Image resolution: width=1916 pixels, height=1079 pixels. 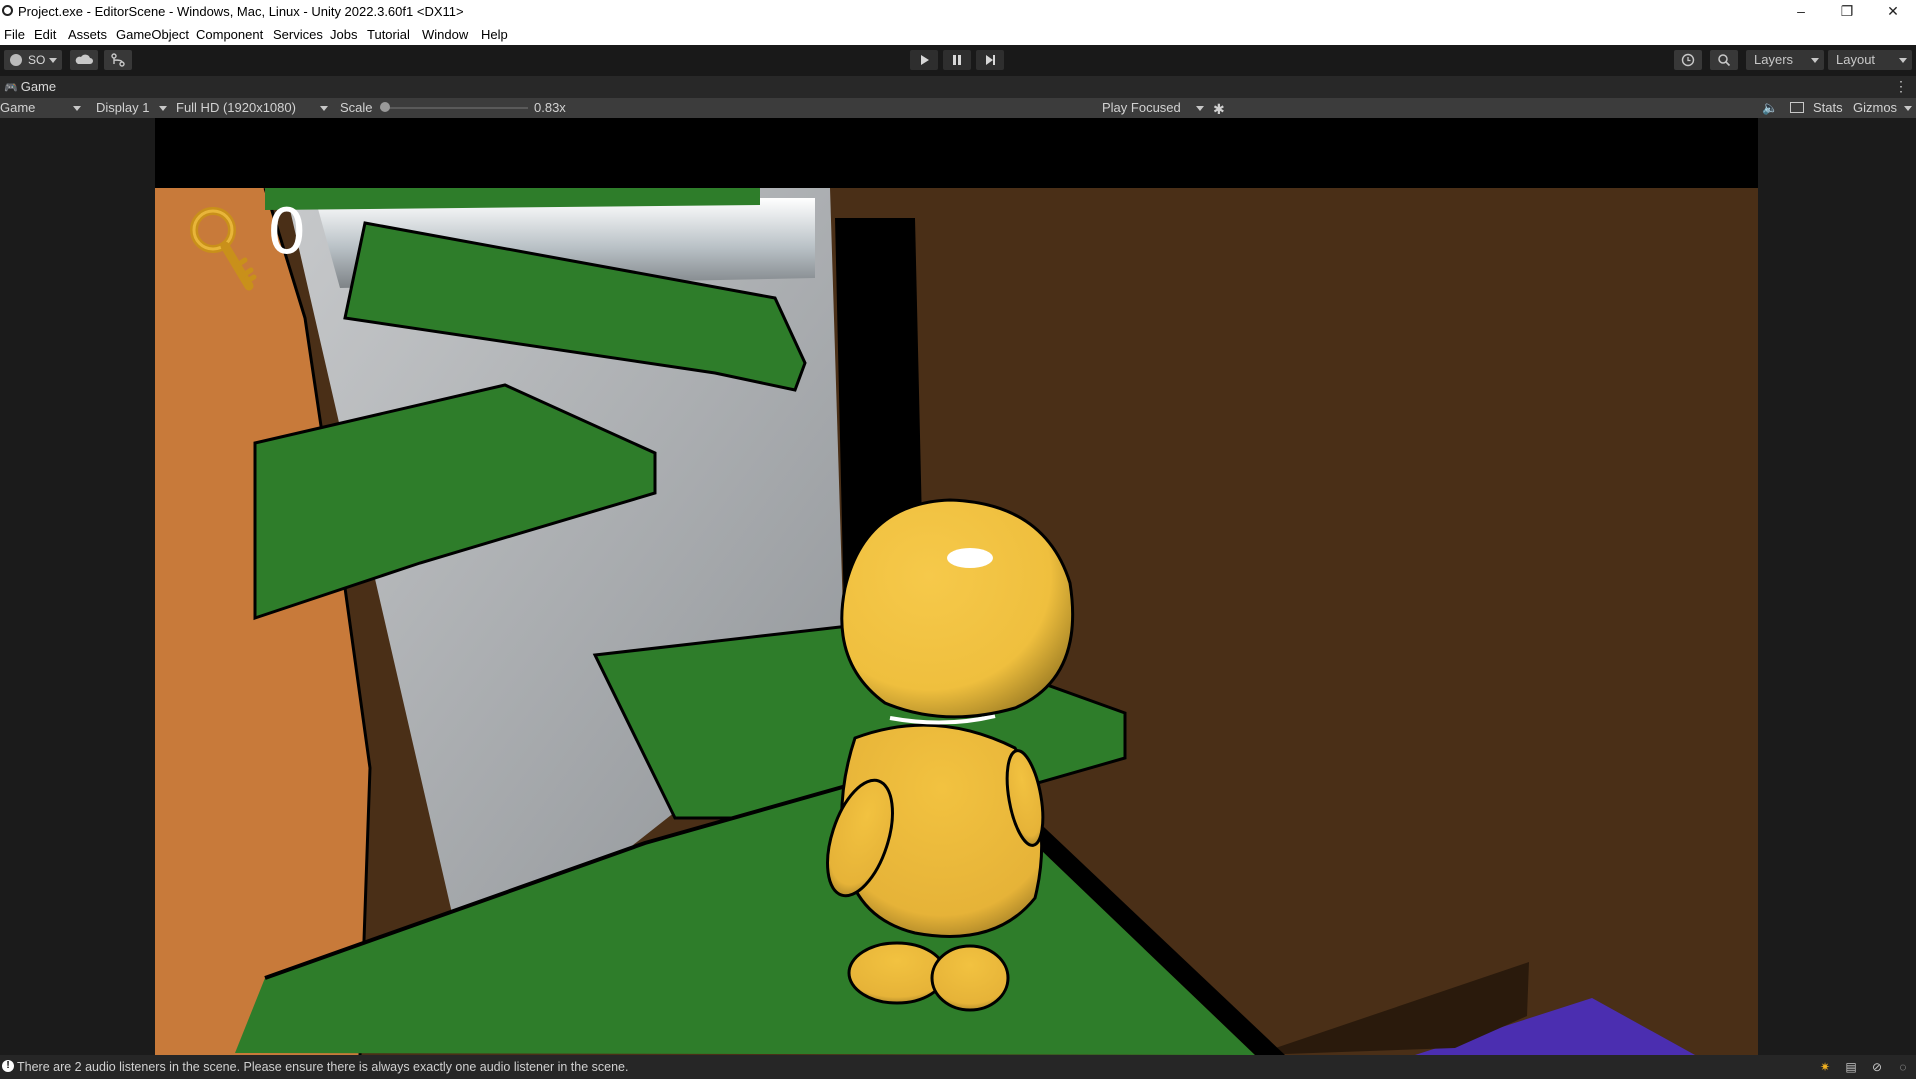 What do you see at coordinates (1893, 12) in the screenshot?
I see `close-button: ✕` at bounding box center [1893, 12].